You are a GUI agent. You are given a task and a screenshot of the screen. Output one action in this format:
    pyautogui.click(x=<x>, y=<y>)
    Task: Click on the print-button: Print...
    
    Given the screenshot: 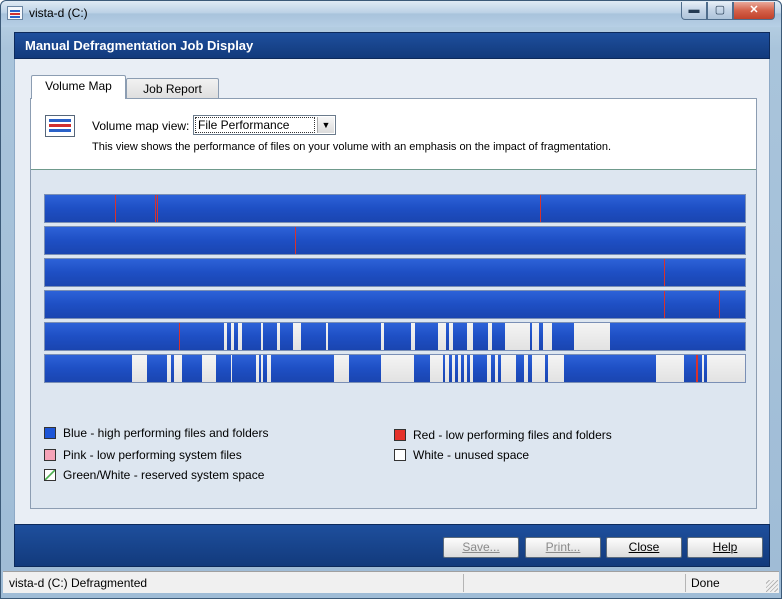 What is the action you would take?
    pyautogui.click(x=563, y=547)
    